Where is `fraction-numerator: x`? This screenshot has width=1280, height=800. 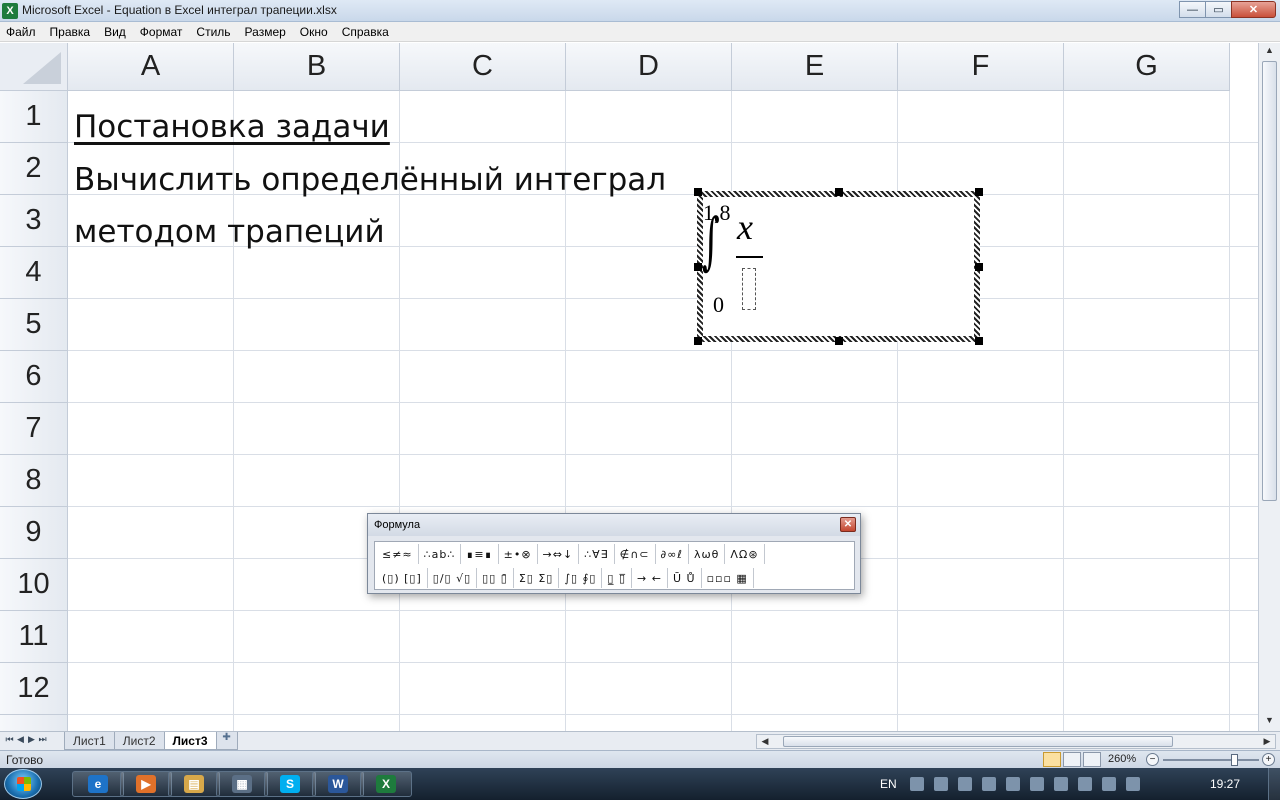
fraction-numerator: x is located at coordinates (745, 227).